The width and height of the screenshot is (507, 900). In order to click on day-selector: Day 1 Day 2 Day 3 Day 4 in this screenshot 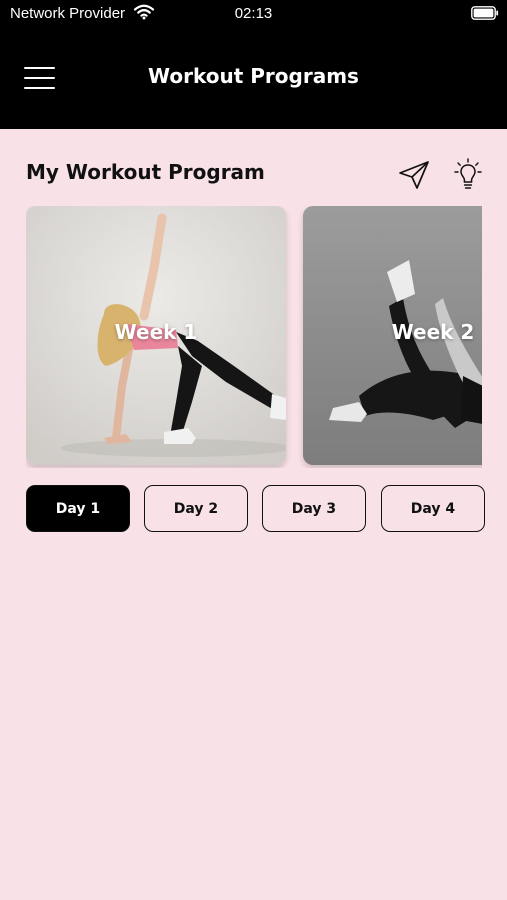, I will do `click(266, 508)`.